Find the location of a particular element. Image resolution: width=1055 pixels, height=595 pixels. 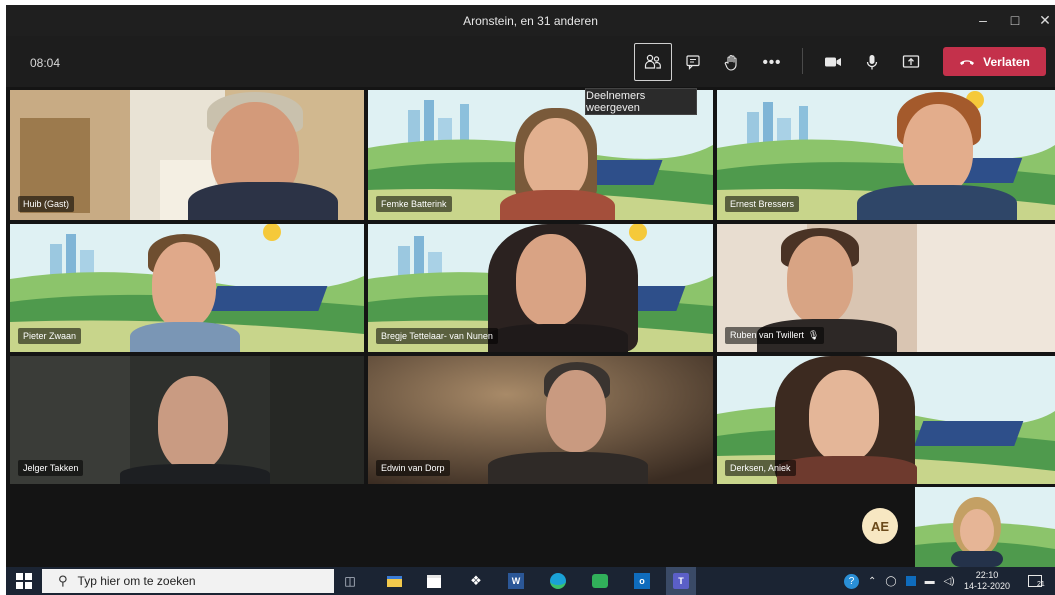

notification-center-icon: 21 is located at coordinates (1036, 581).